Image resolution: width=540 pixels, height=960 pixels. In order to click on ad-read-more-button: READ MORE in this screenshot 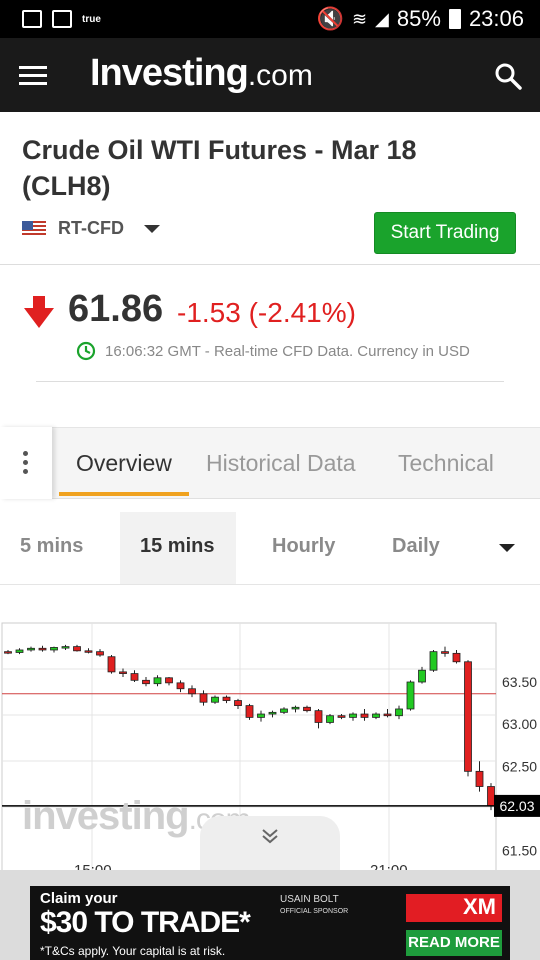, I will do `click(454, 943)`.